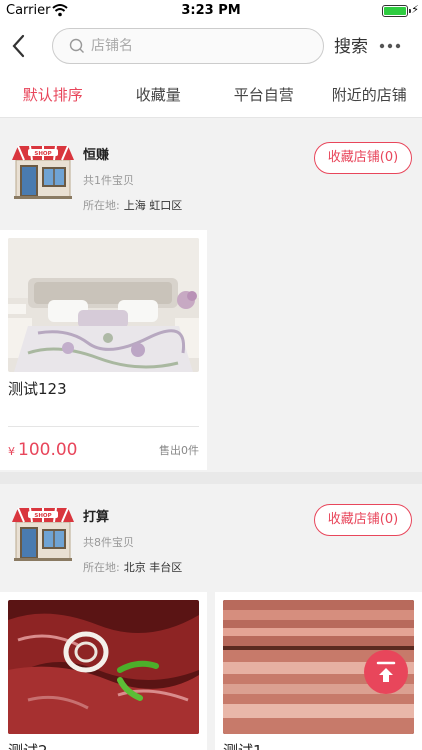 The image size is (422, 750). What do you see at coordinates (96, 517) in the screenshot?
I see `shop-name: 打算` at bounding box center [96, 517].